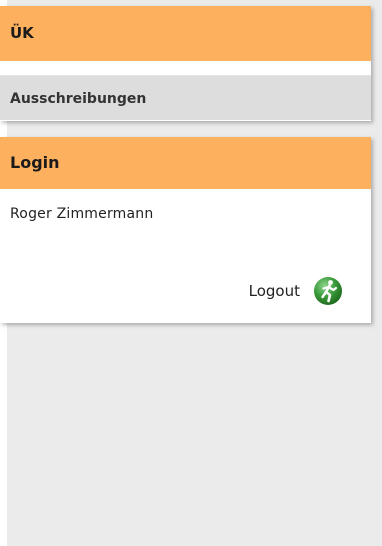  Describe the element at coordinates (274, 291) in the screenshot. I see `logout-label: Logout` at that location.